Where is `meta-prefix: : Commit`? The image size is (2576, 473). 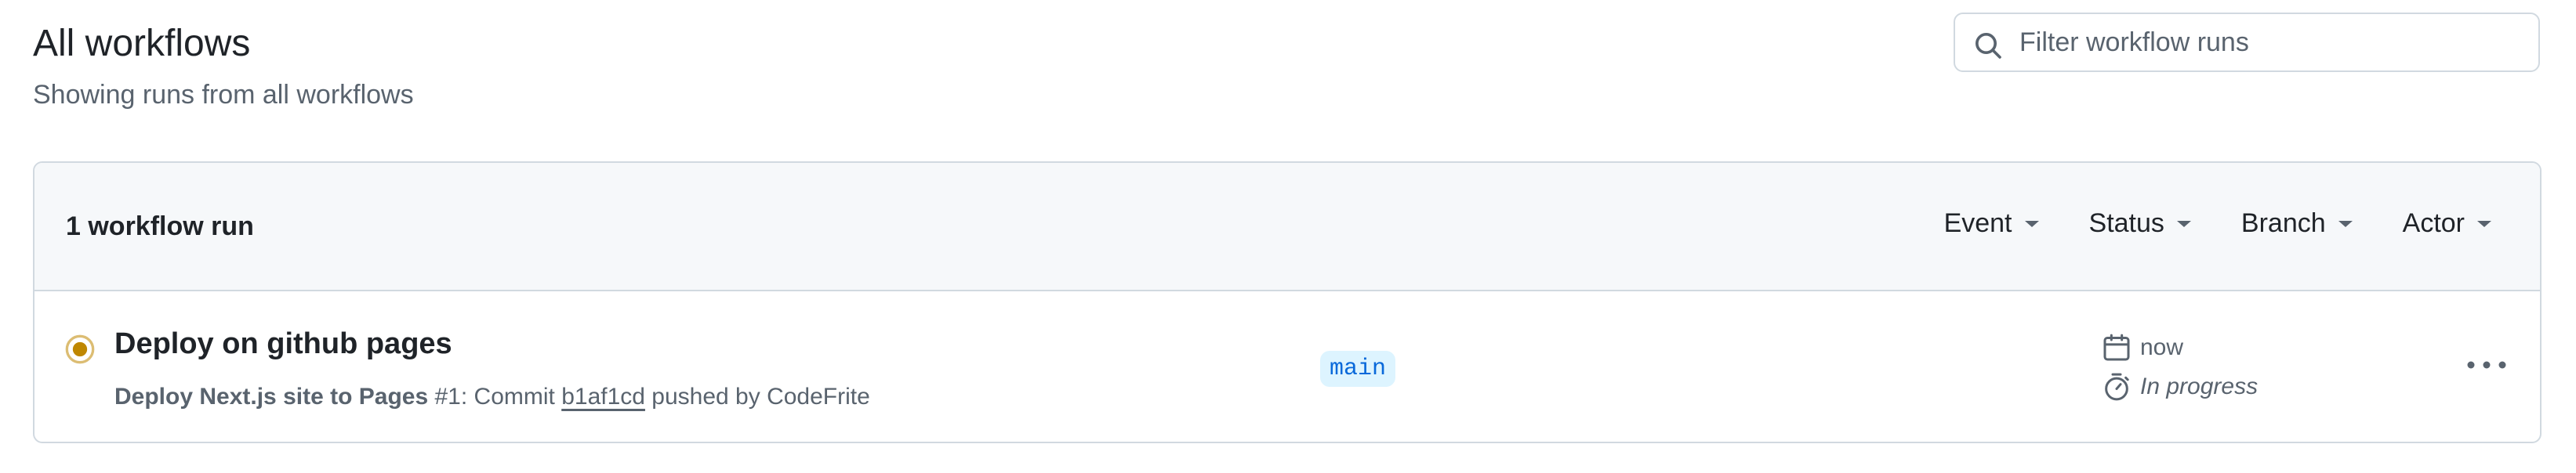
meta-prefix: : Commit is located at coordinates (511, 397).